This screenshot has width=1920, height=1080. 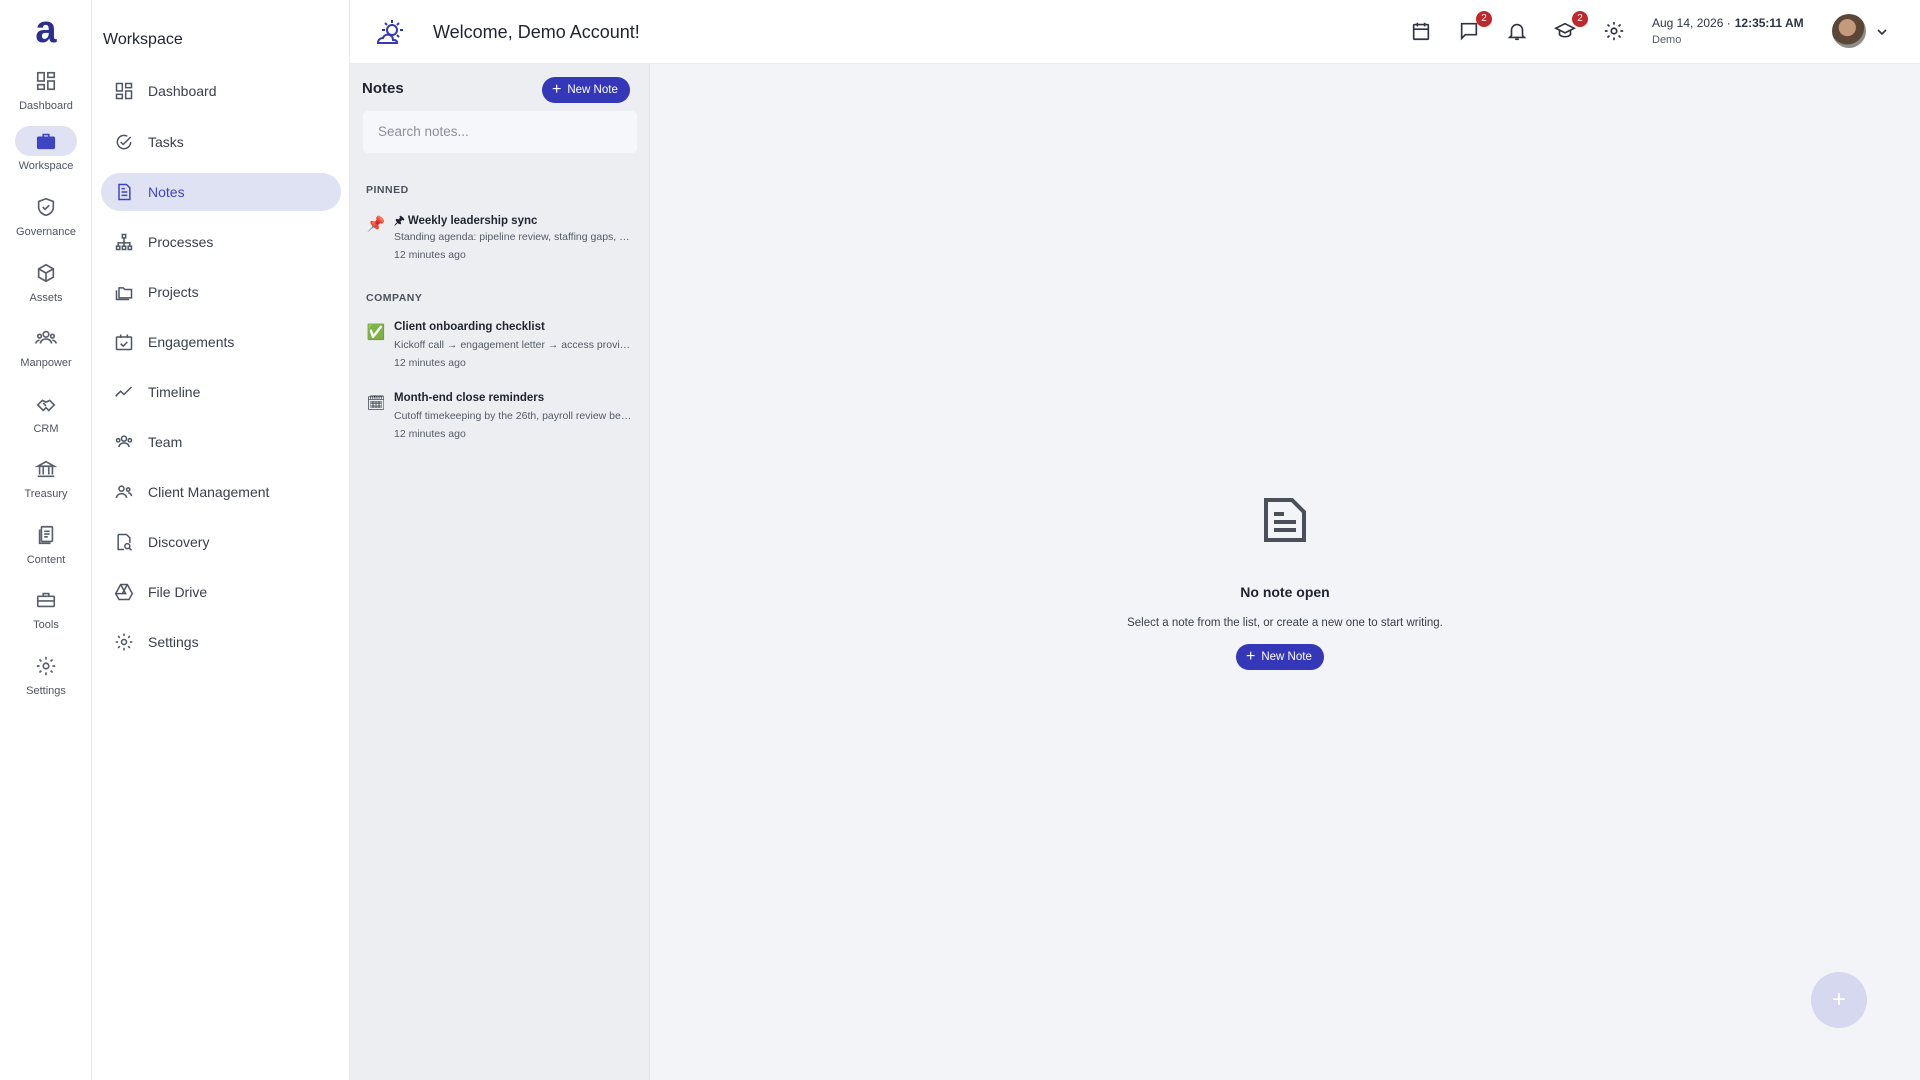 What do you see at coordinates (46, 166) in the screenshot?
I see `rail-label: Workspace` at bounding box center [46, 166].